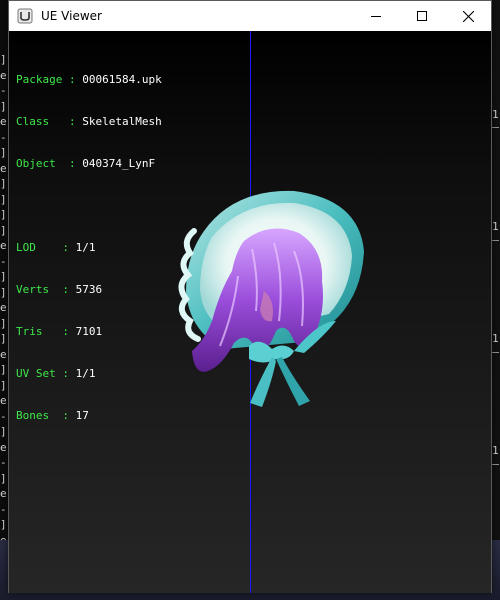 Image resolution: width=500 pixels, height=600 pixels. I want to click on info-label: Object :, so click(49, 163).